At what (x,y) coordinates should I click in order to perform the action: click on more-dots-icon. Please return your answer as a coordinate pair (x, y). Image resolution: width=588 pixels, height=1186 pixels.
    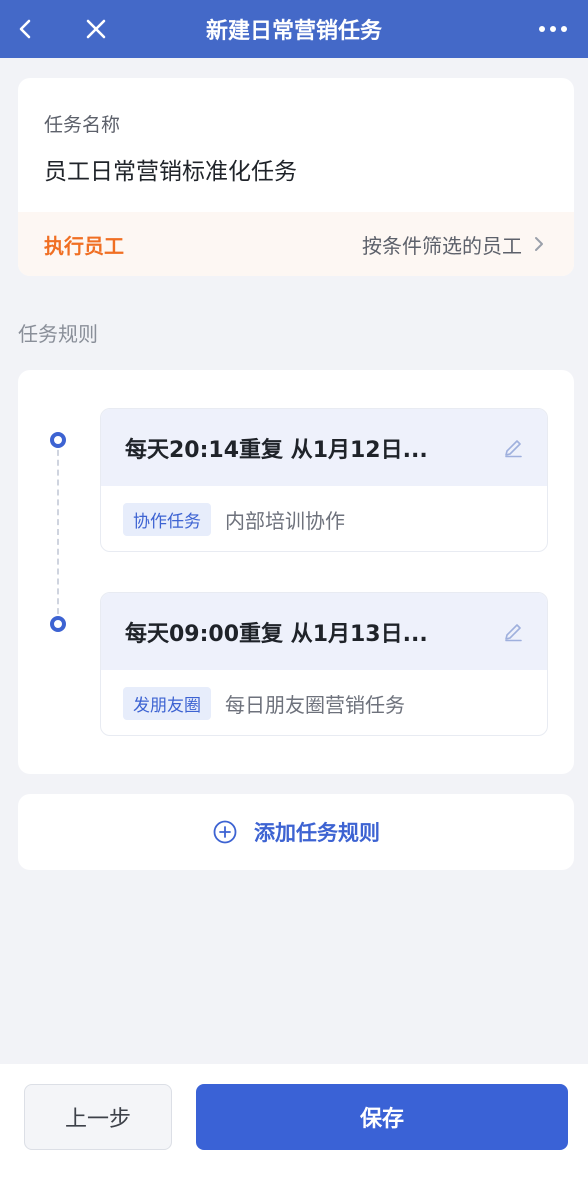
    Looking at the image, I should click on (553, 29).